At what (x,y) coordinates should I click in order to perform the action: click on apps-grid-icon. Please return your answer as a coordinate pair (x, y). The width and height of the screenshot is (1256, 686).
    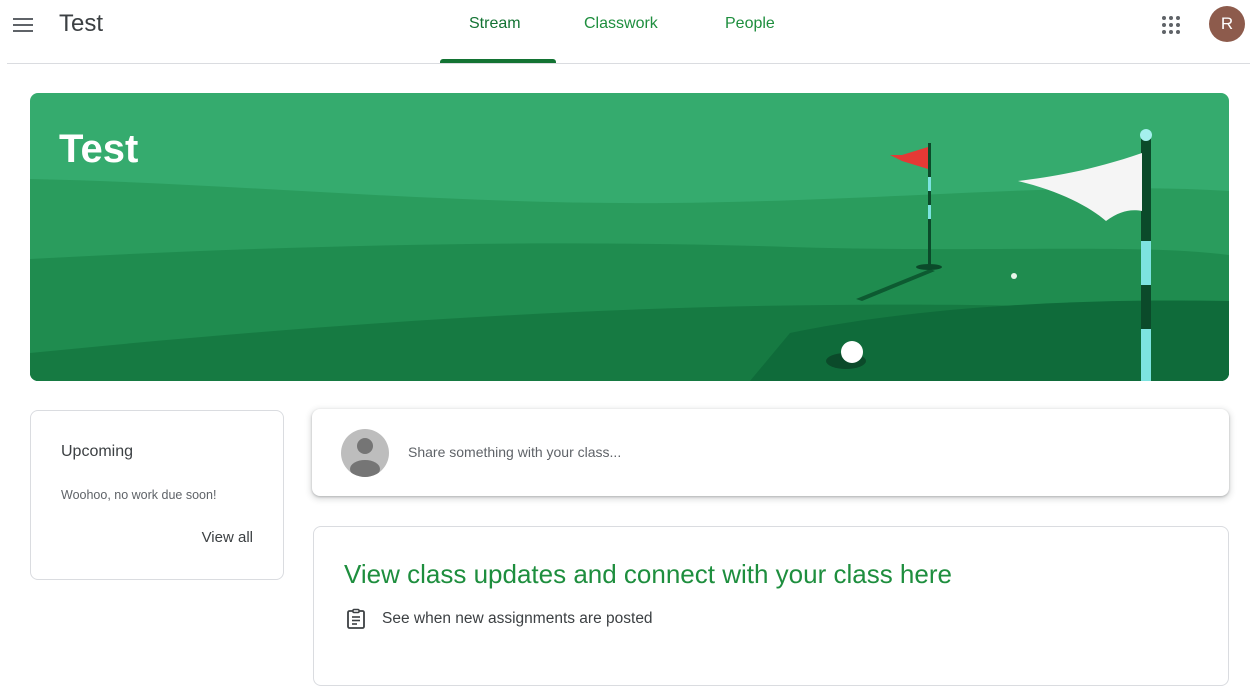
    Looking at the image, I should click on (1171, 25).